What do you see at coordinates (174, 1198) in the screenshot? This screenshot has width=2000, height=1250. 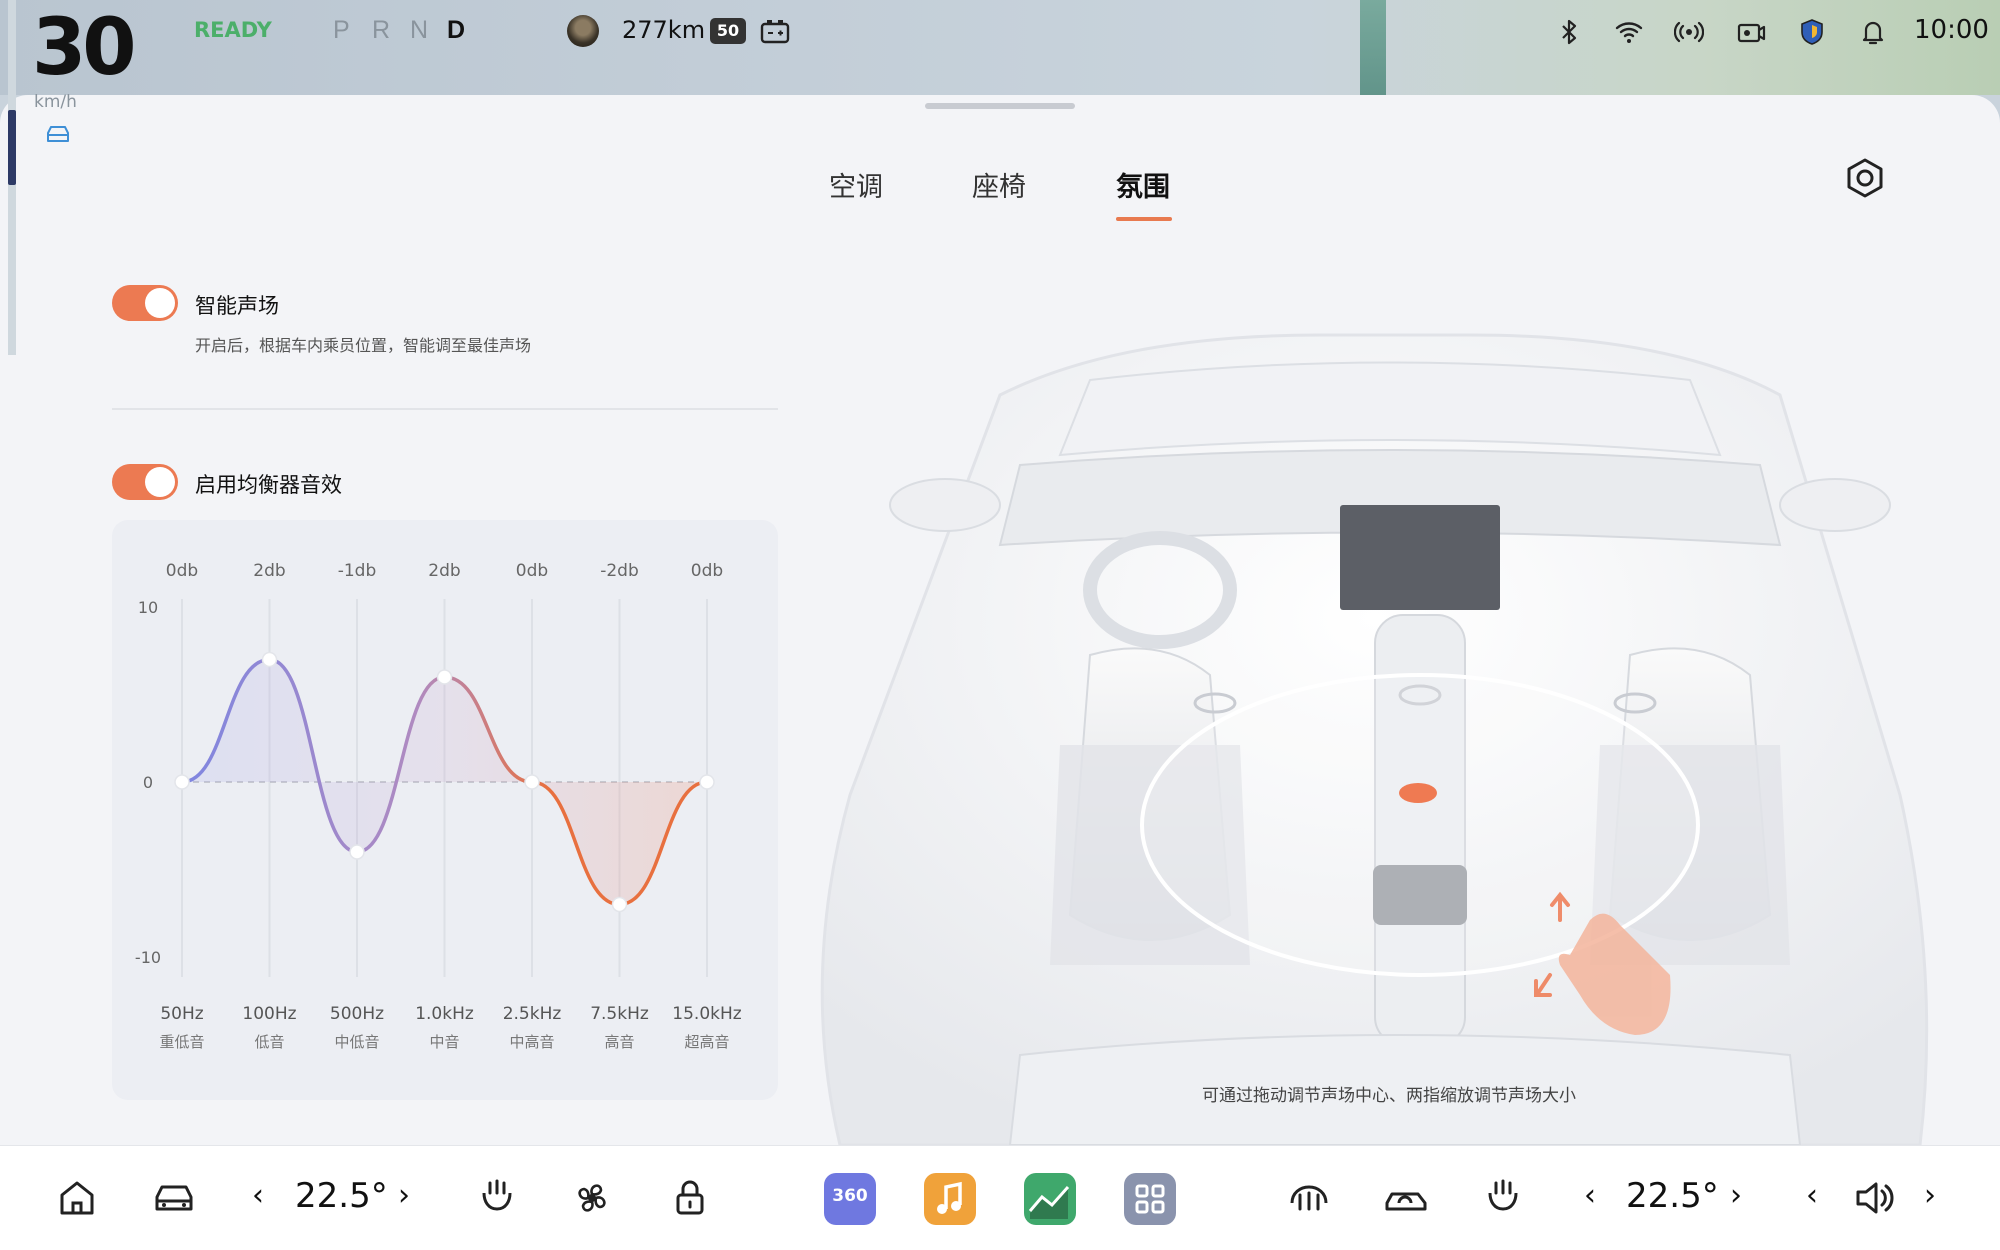 I see `car-icon` at bounding box center [174, 1198].